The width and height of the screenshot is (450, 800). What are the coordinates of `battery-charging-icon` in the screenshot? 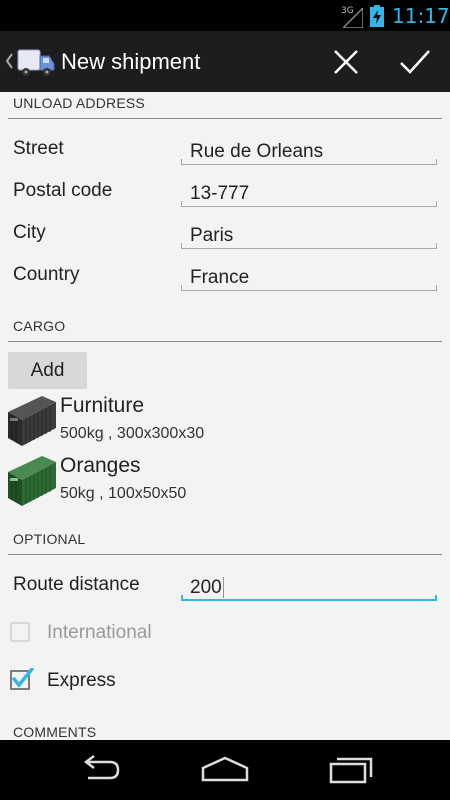 It's located at (377, 16).